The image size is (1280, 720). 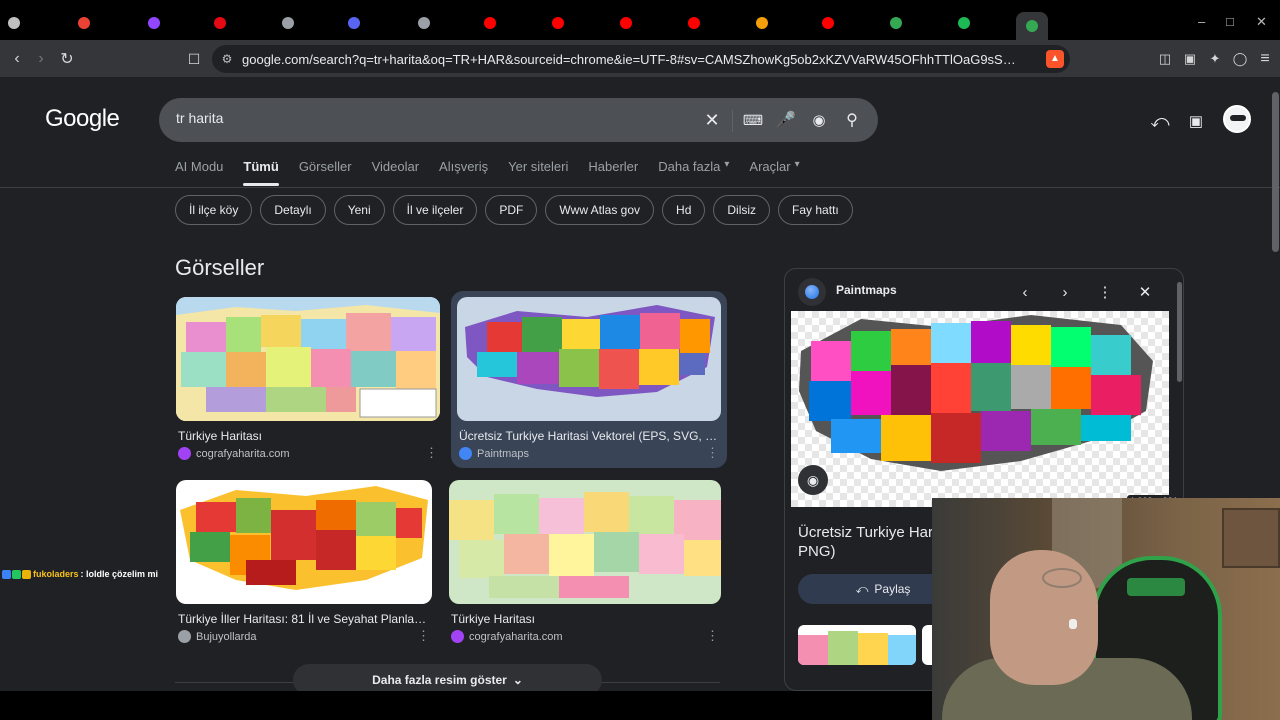 What do you see at coordinates (1065, 292) in the screenshot?
I see `next-icon: ›` at bounding box center [1065, 292].